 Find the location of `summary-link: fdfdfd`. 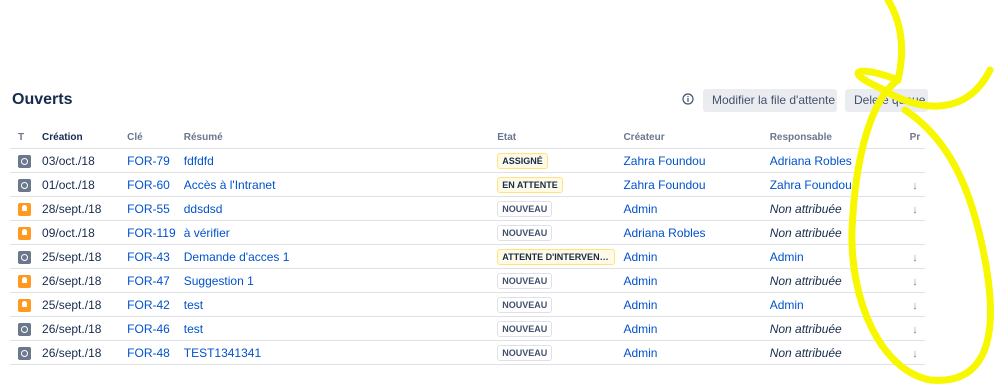

summary-link: fdfdfd is located at coordinates (199, 161).